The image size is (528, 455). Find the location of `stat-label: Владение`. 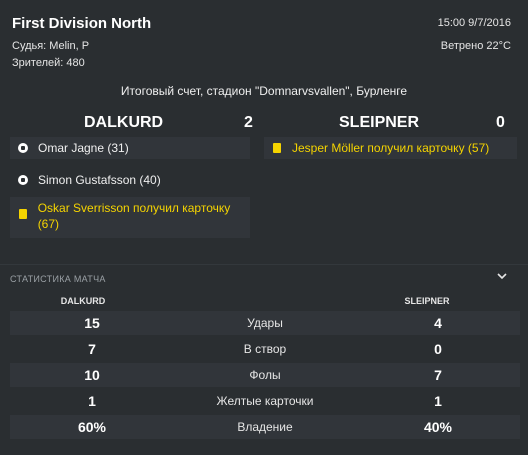

stat-label: Владение is located at coordinates (265, 427).